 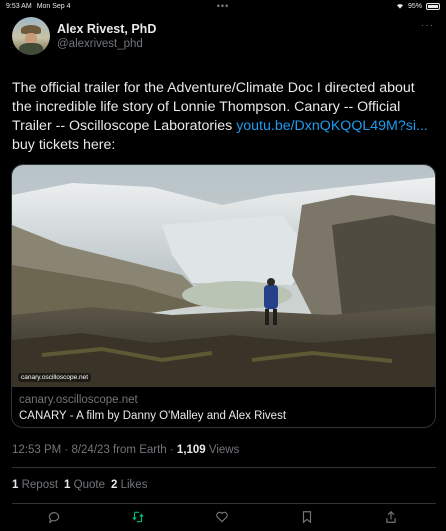 I want to click on tweet-text-tail: buy tickets here:, so click(x=64, y=145).